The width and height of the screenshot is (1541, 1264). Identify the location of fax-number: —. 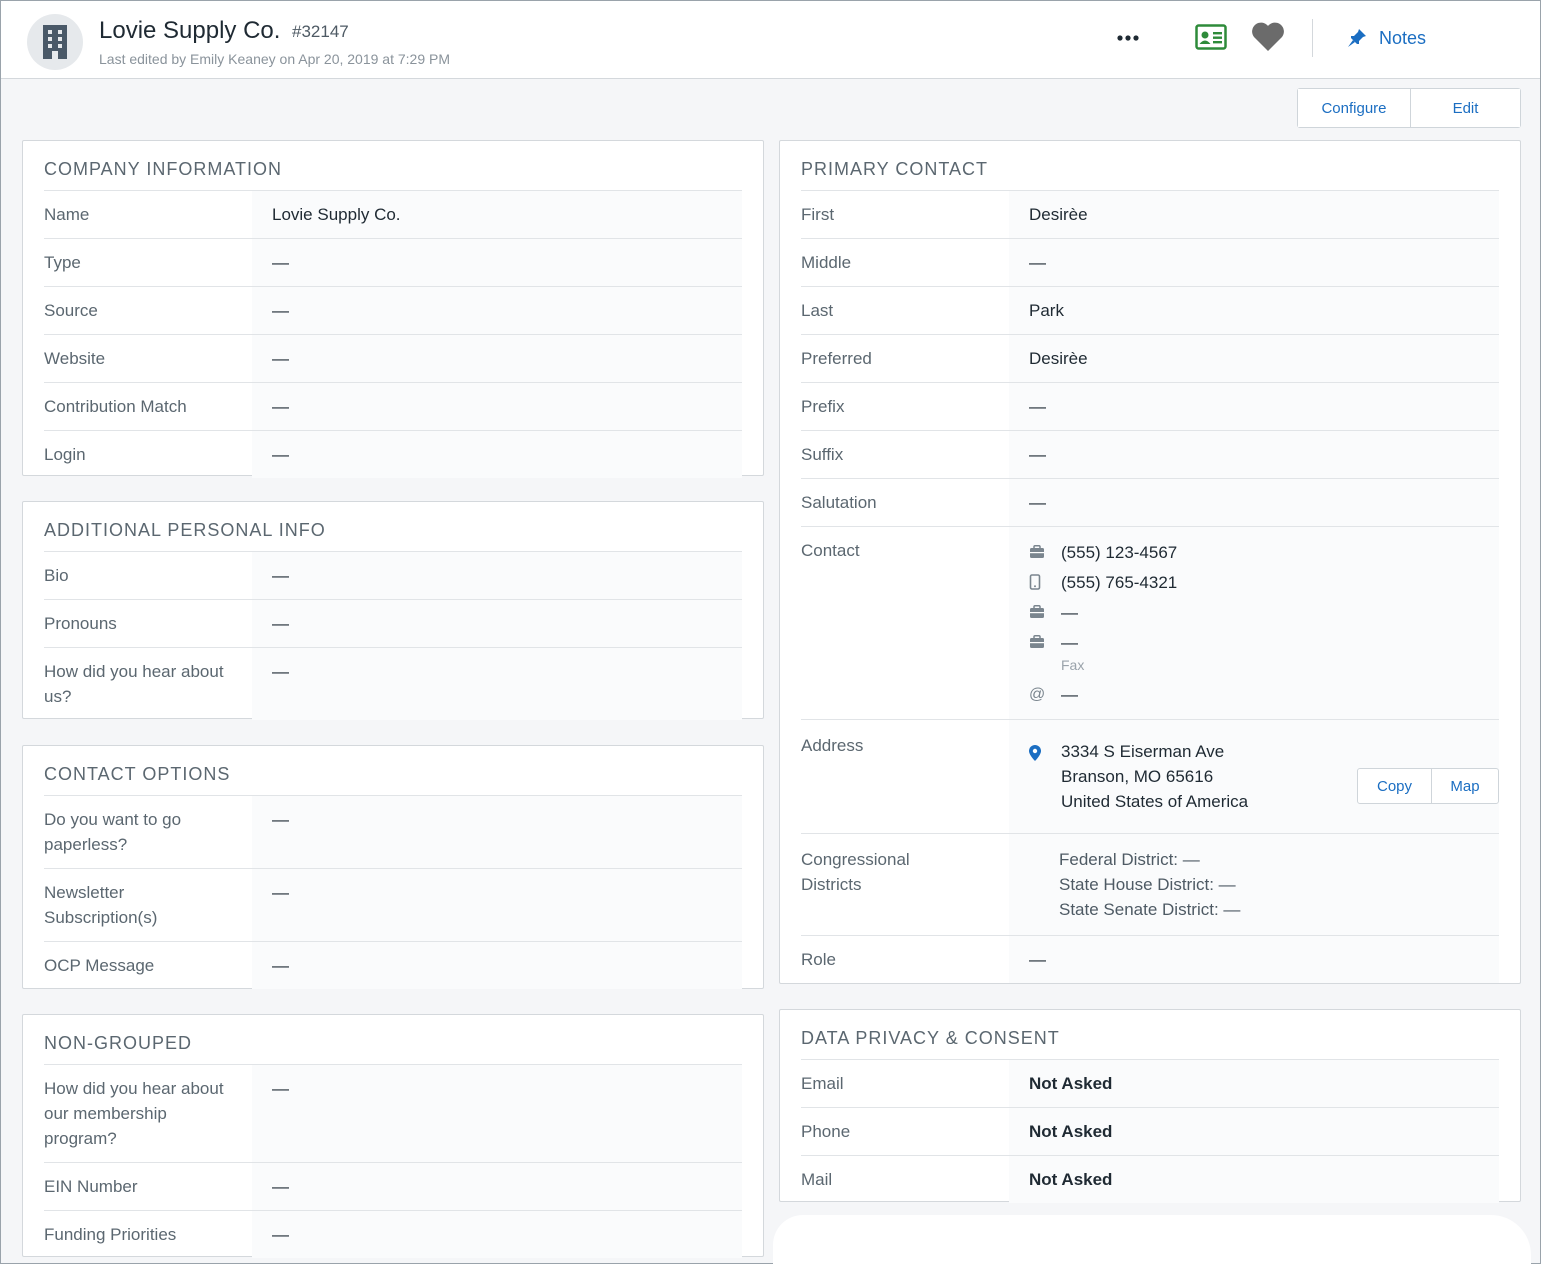
(1069, 642).